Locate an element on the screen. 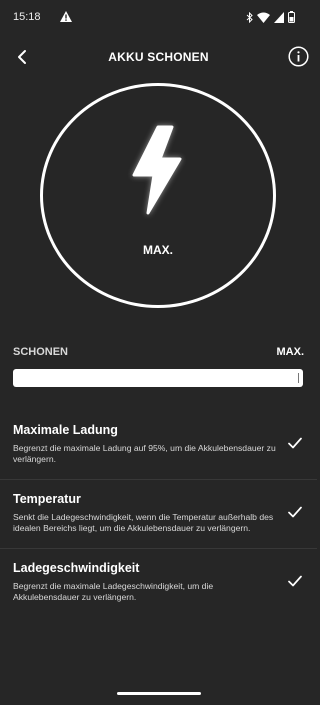 The image size is (320, 705). slider-thumb is located at coordinates (298, 378).